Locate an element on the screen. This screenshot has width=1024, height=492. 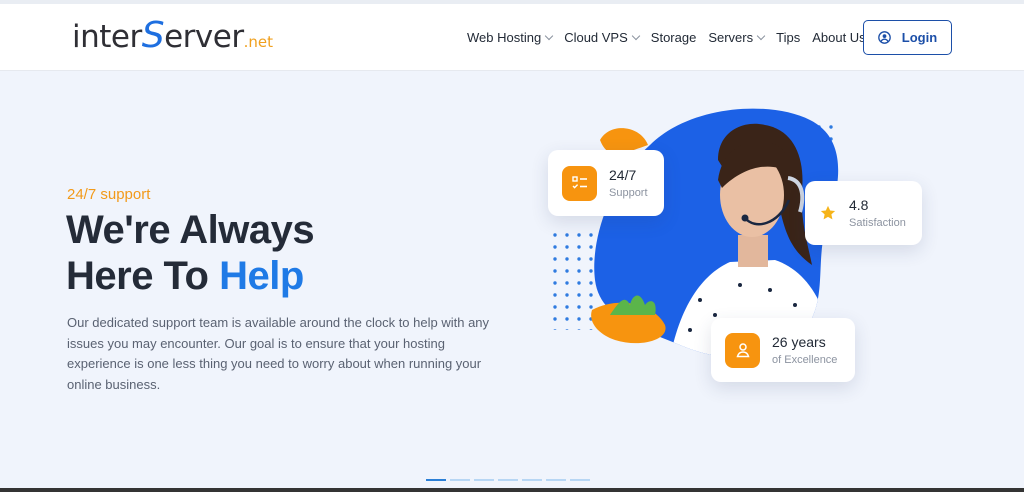
hero-headline: We're Always Here To Help is located at coordinates (190, 253).